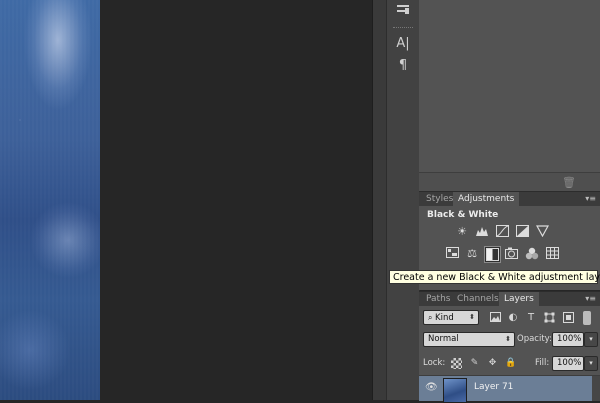 The width and height of the screenshot is (600, 403). What do you see at coordinates (403, 200) in the screenshot?
I see `collapsed-panel-strip: A| ¶` at bounding box center [403, 200].